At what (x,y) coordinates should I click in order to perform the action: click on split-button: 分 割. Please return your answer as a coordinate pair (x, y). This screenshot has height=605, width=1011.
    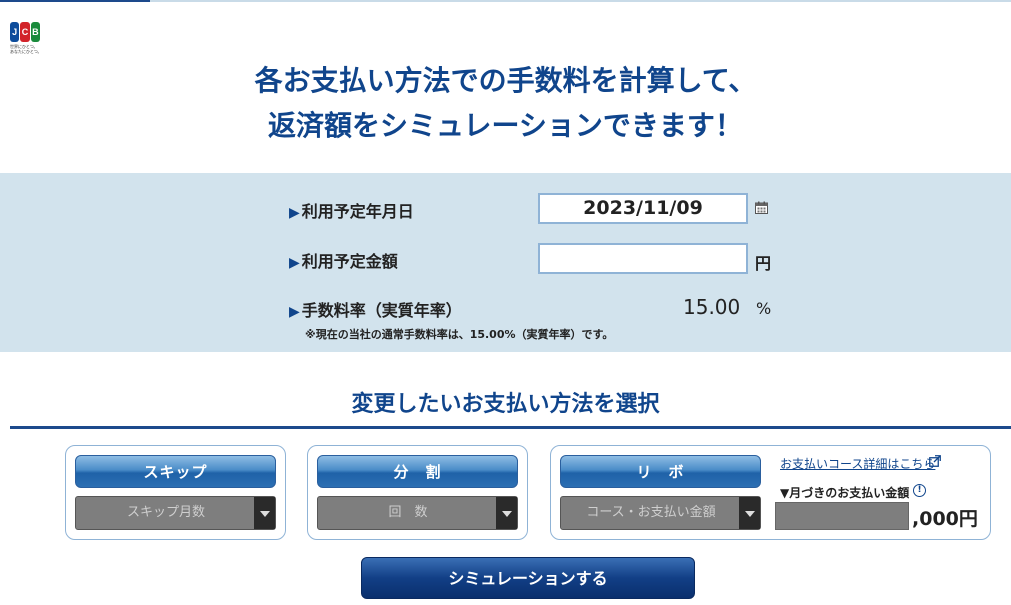
    Looking at the image, I should click on (417, 471).